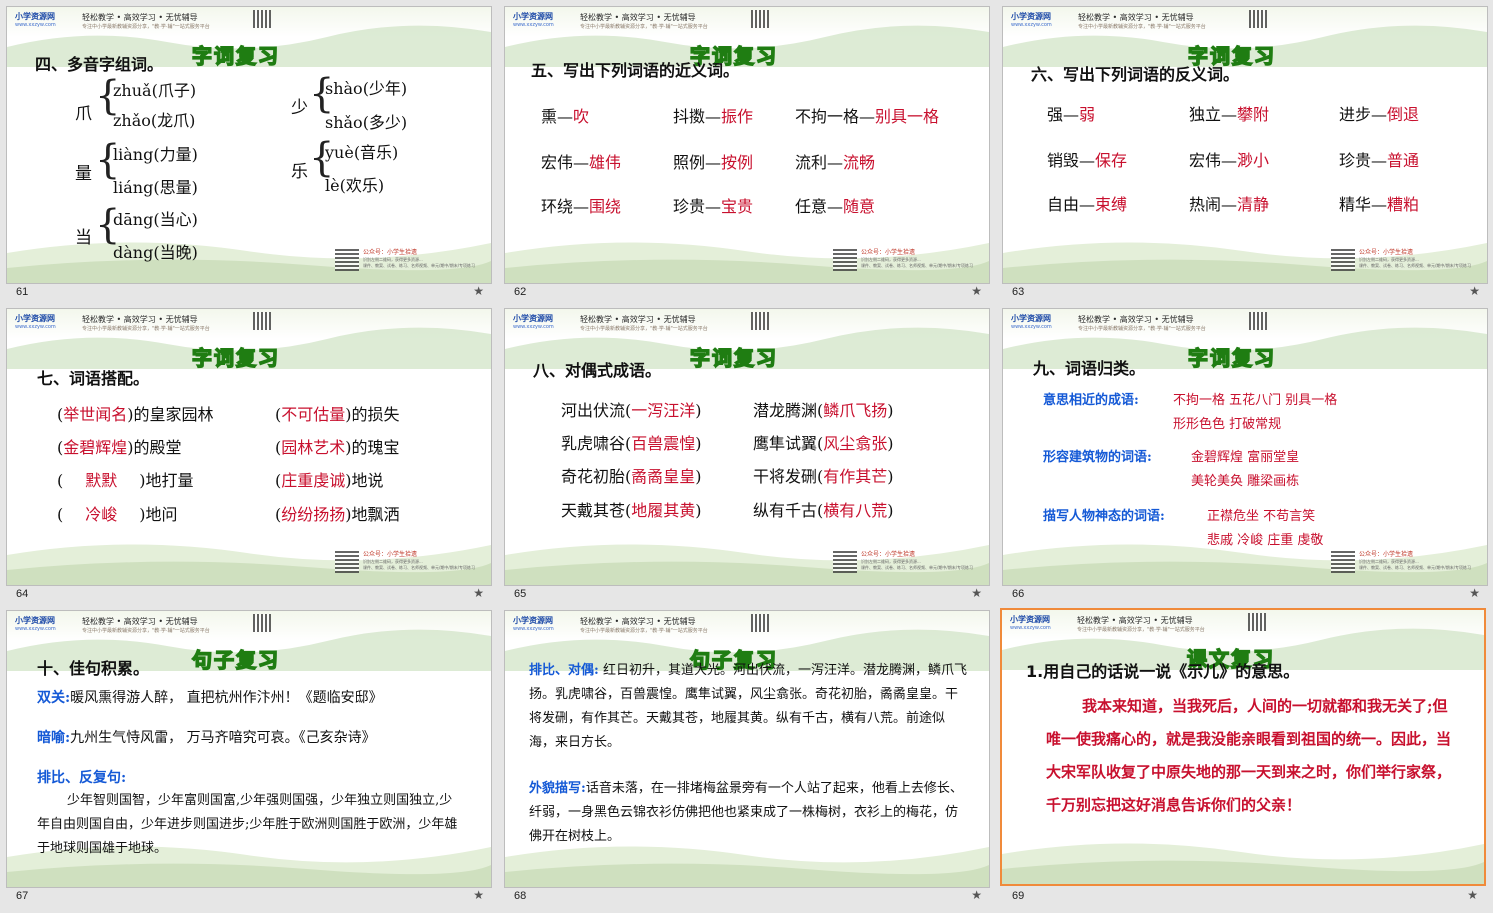  Describe the element at coordinates (81, 777) in the screenshot. I see `sentence-item: 排比、反复句:` at that location.